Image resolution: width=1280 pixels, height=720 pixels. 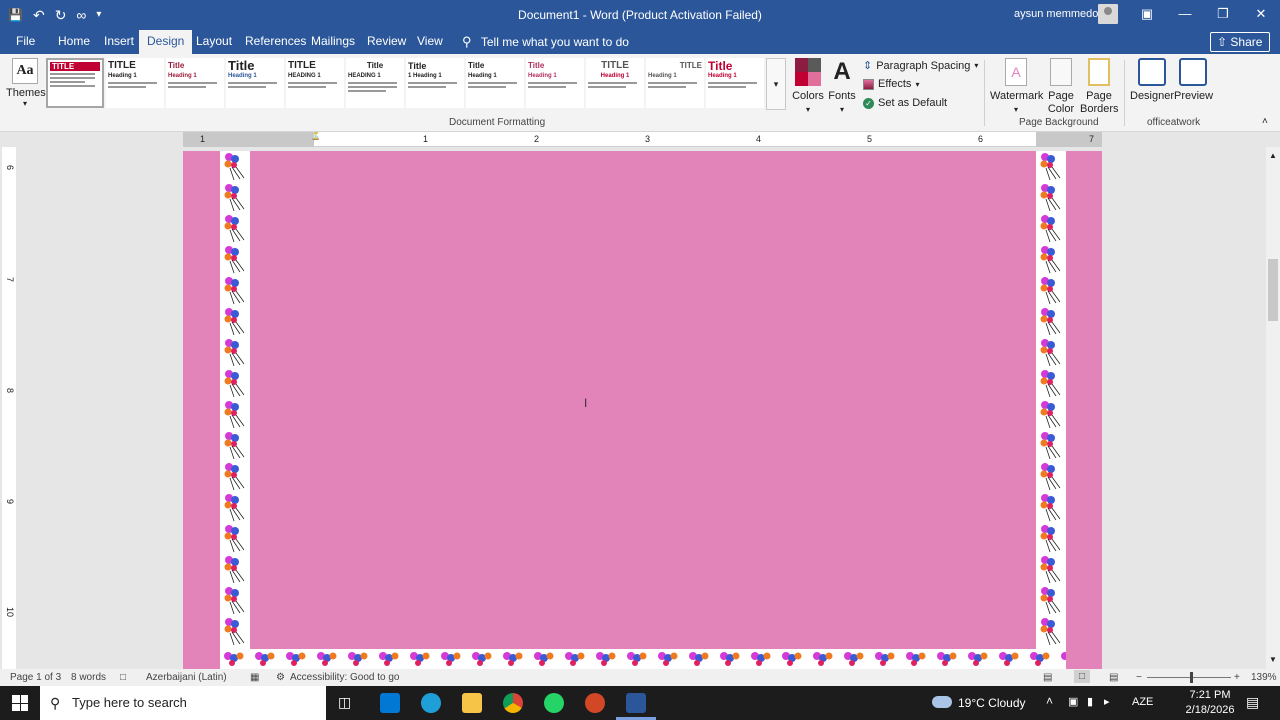 What do you see at coordinates (1273, 290) in the screenshot?
I see `scrollbar-thumb` at bounding box center [1273, 290].